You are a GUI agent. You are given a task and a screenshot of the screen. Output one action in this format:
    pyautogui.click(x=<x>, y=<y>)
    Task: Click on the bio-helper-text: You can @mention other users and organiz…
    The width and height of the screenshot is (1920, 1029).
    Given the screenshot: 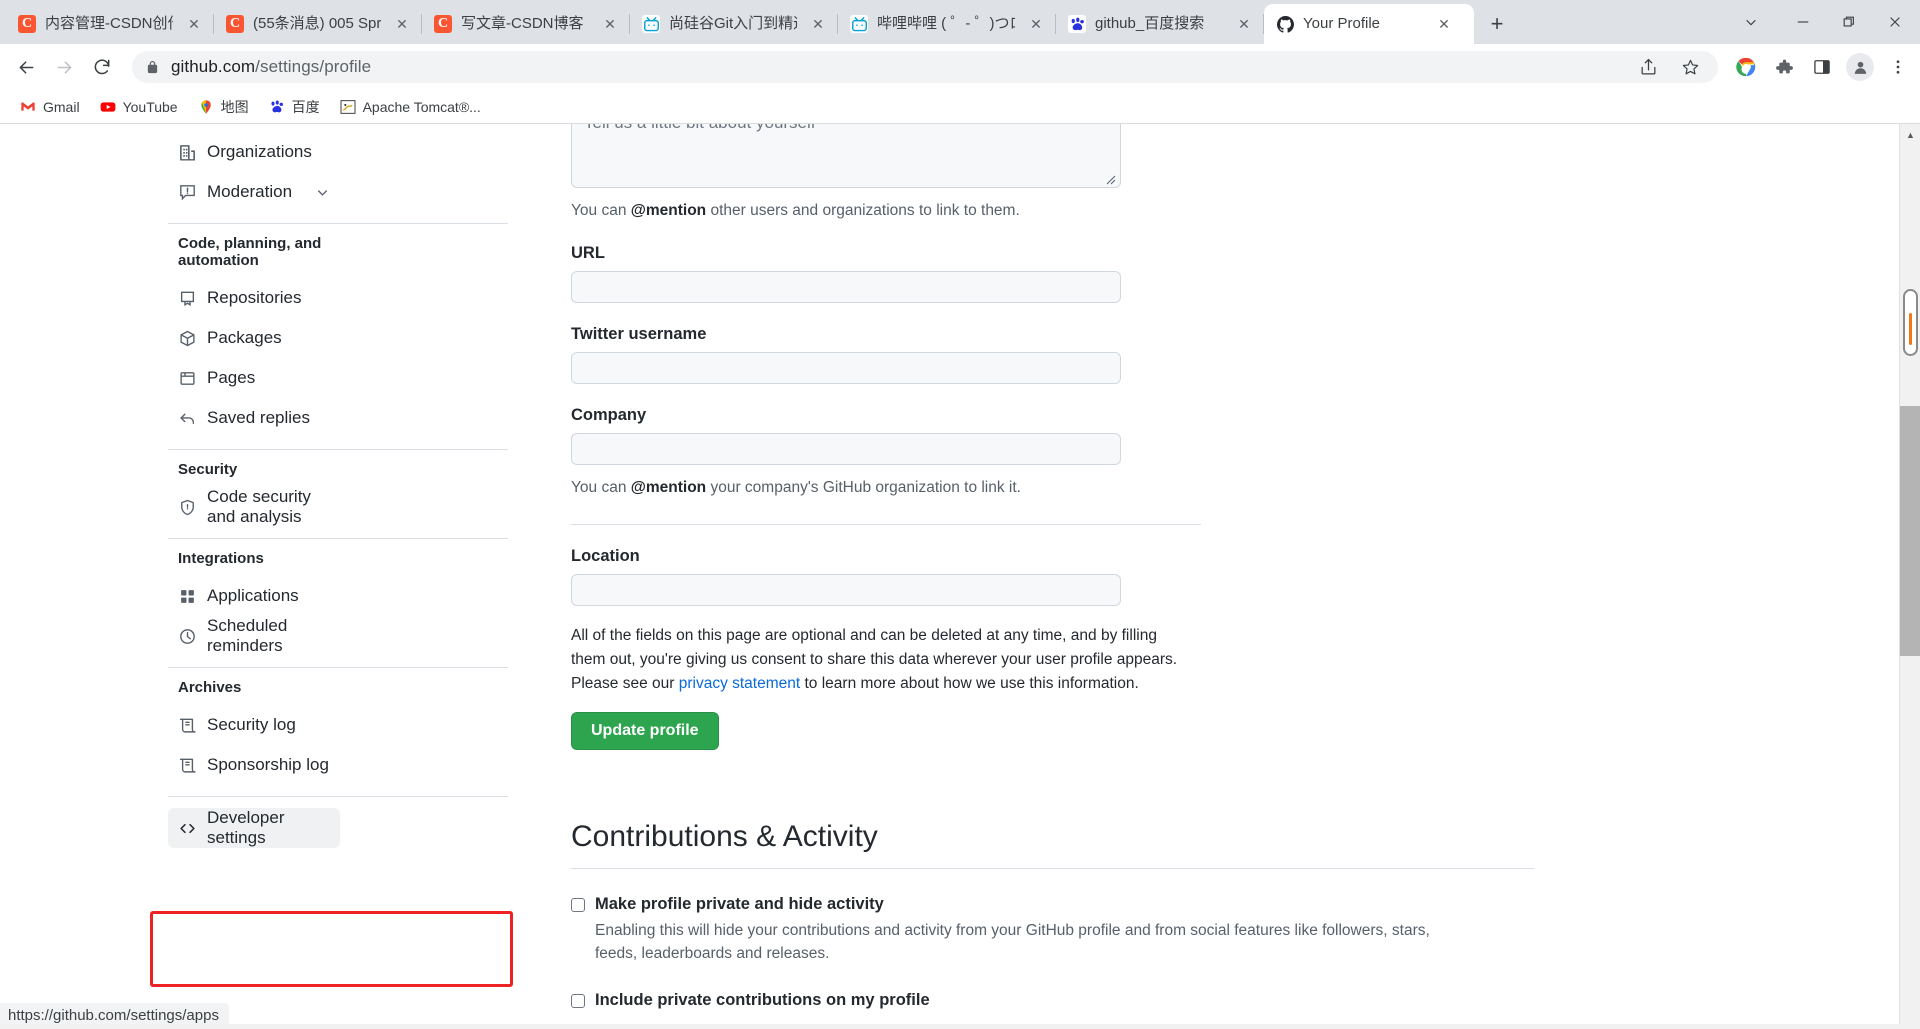 What is the action you would take?
    pyautogui.click(x=795, y=210)
    